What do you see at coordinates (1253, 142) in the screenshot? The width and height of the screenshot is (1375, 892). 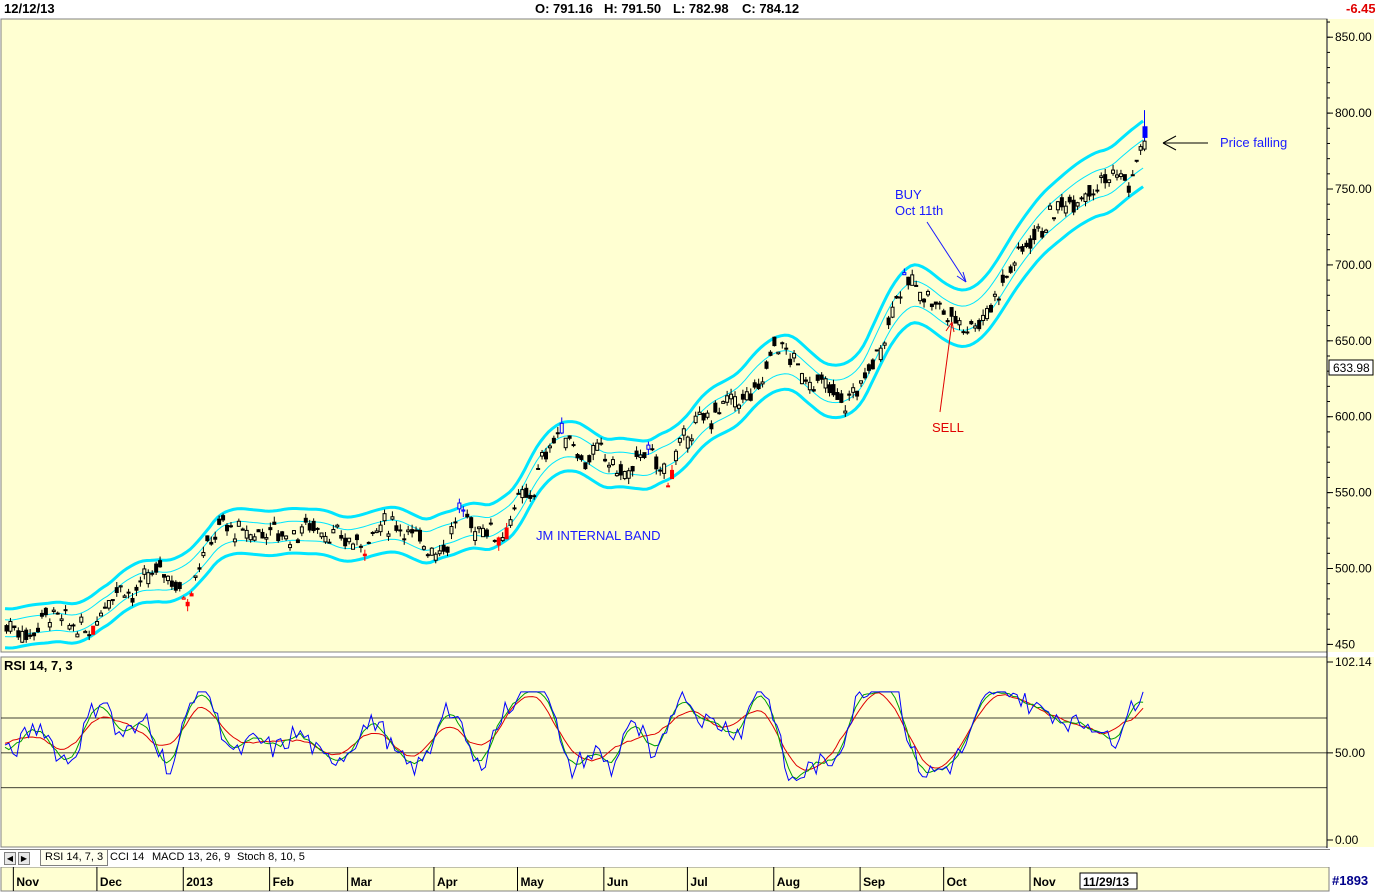 I see `price-falling-label: Price falling` at bounding box center [1253, 142].